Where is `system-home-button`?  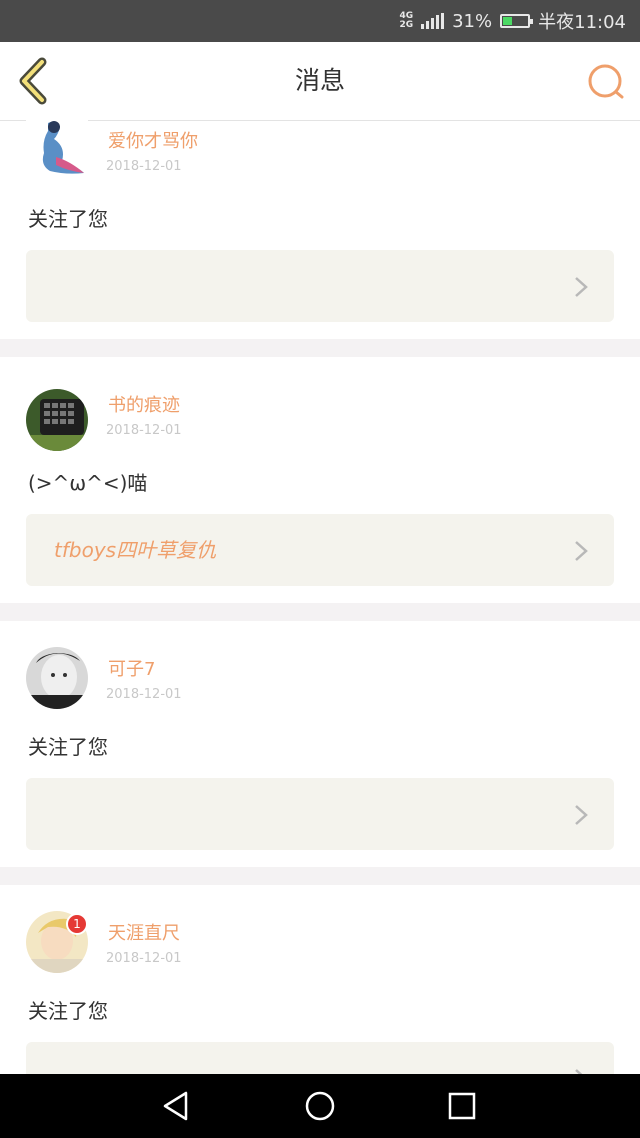 system-home-button is located at coordinates (320, 1106).